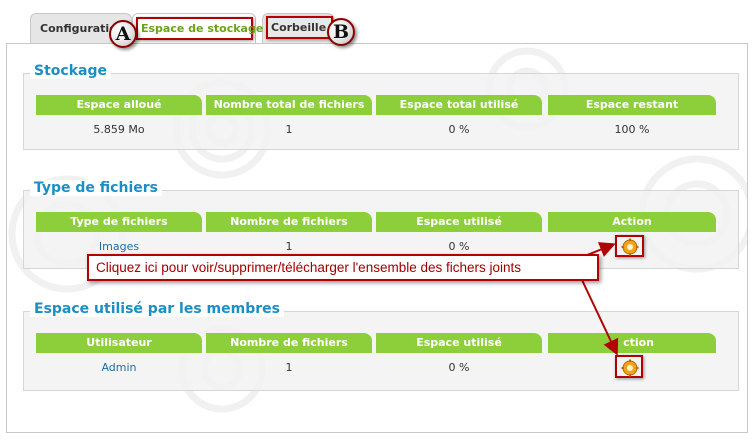 The height and width of the screenshot is (443, 754). Describe the element at coordinates (123, 34) in the screenshot. I see `annotation-marker-a: A` at that location.